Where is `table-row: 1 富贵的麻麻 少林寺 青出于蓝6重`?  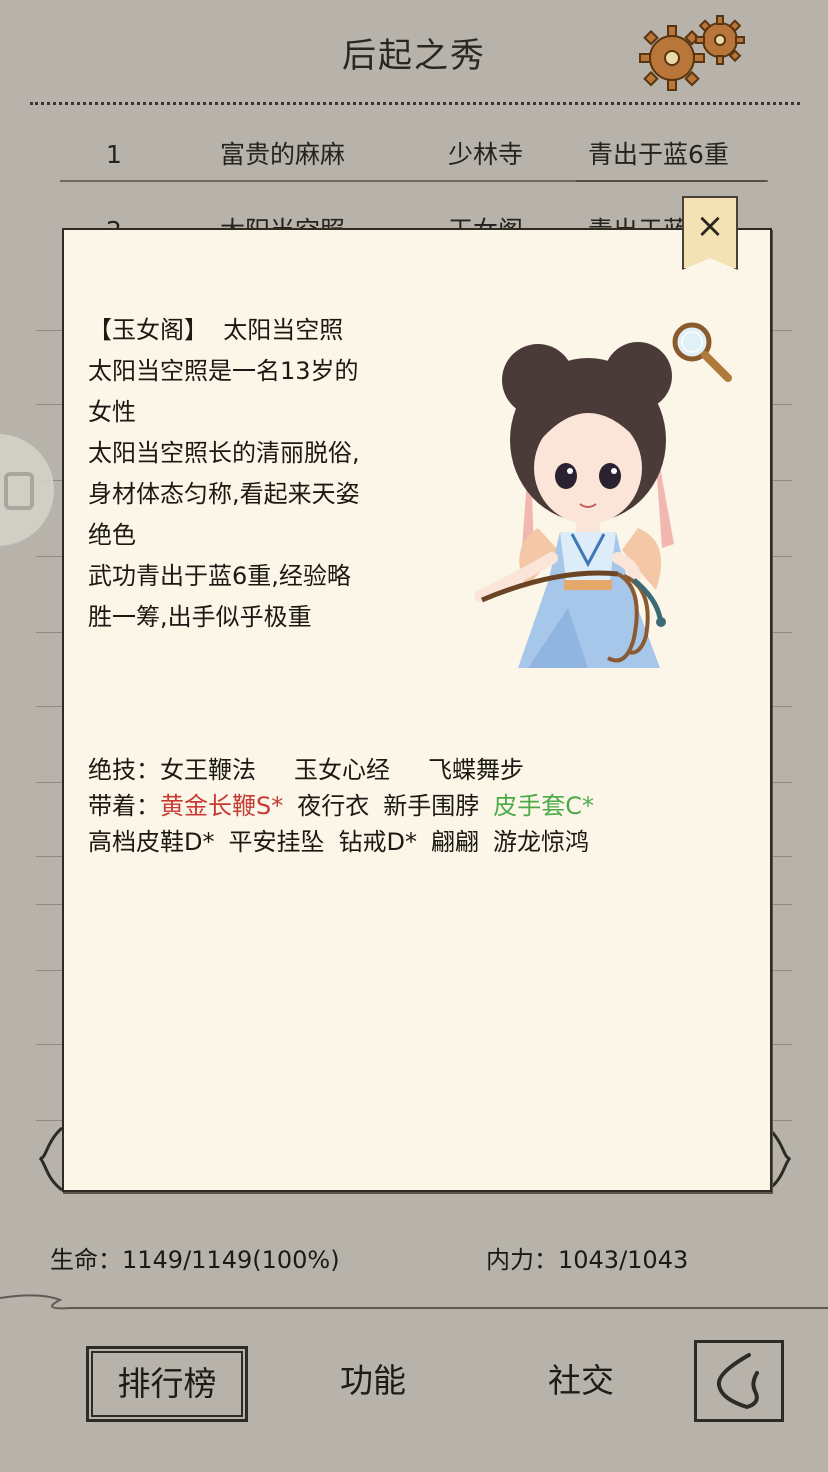 table-row: 1 富贵的麻麻 少林寺 青出于蓝6重 is located at coordinates (415, 155).